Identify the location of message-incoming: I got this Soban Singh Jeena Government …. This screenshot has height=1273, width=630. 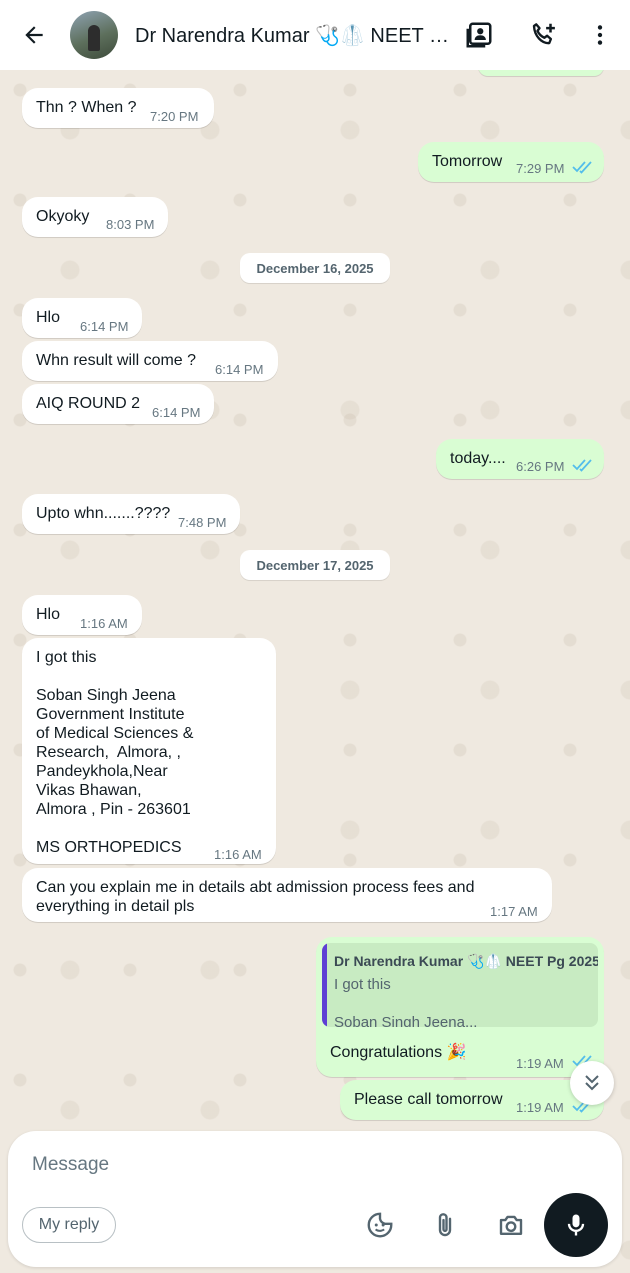
(149, 751).